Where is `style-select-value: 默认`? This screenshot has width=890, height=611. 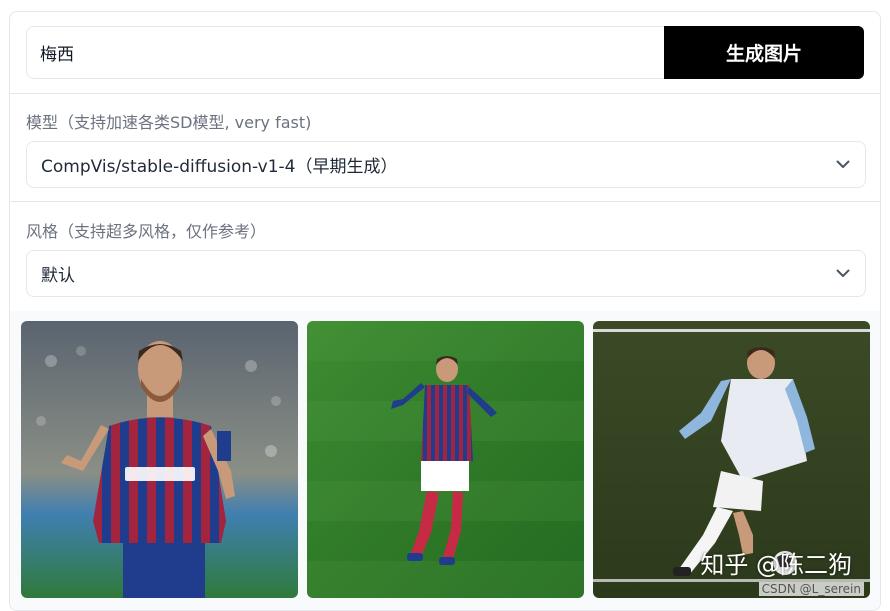 style-select-value: 默认 is located at coordinates (58, 276).